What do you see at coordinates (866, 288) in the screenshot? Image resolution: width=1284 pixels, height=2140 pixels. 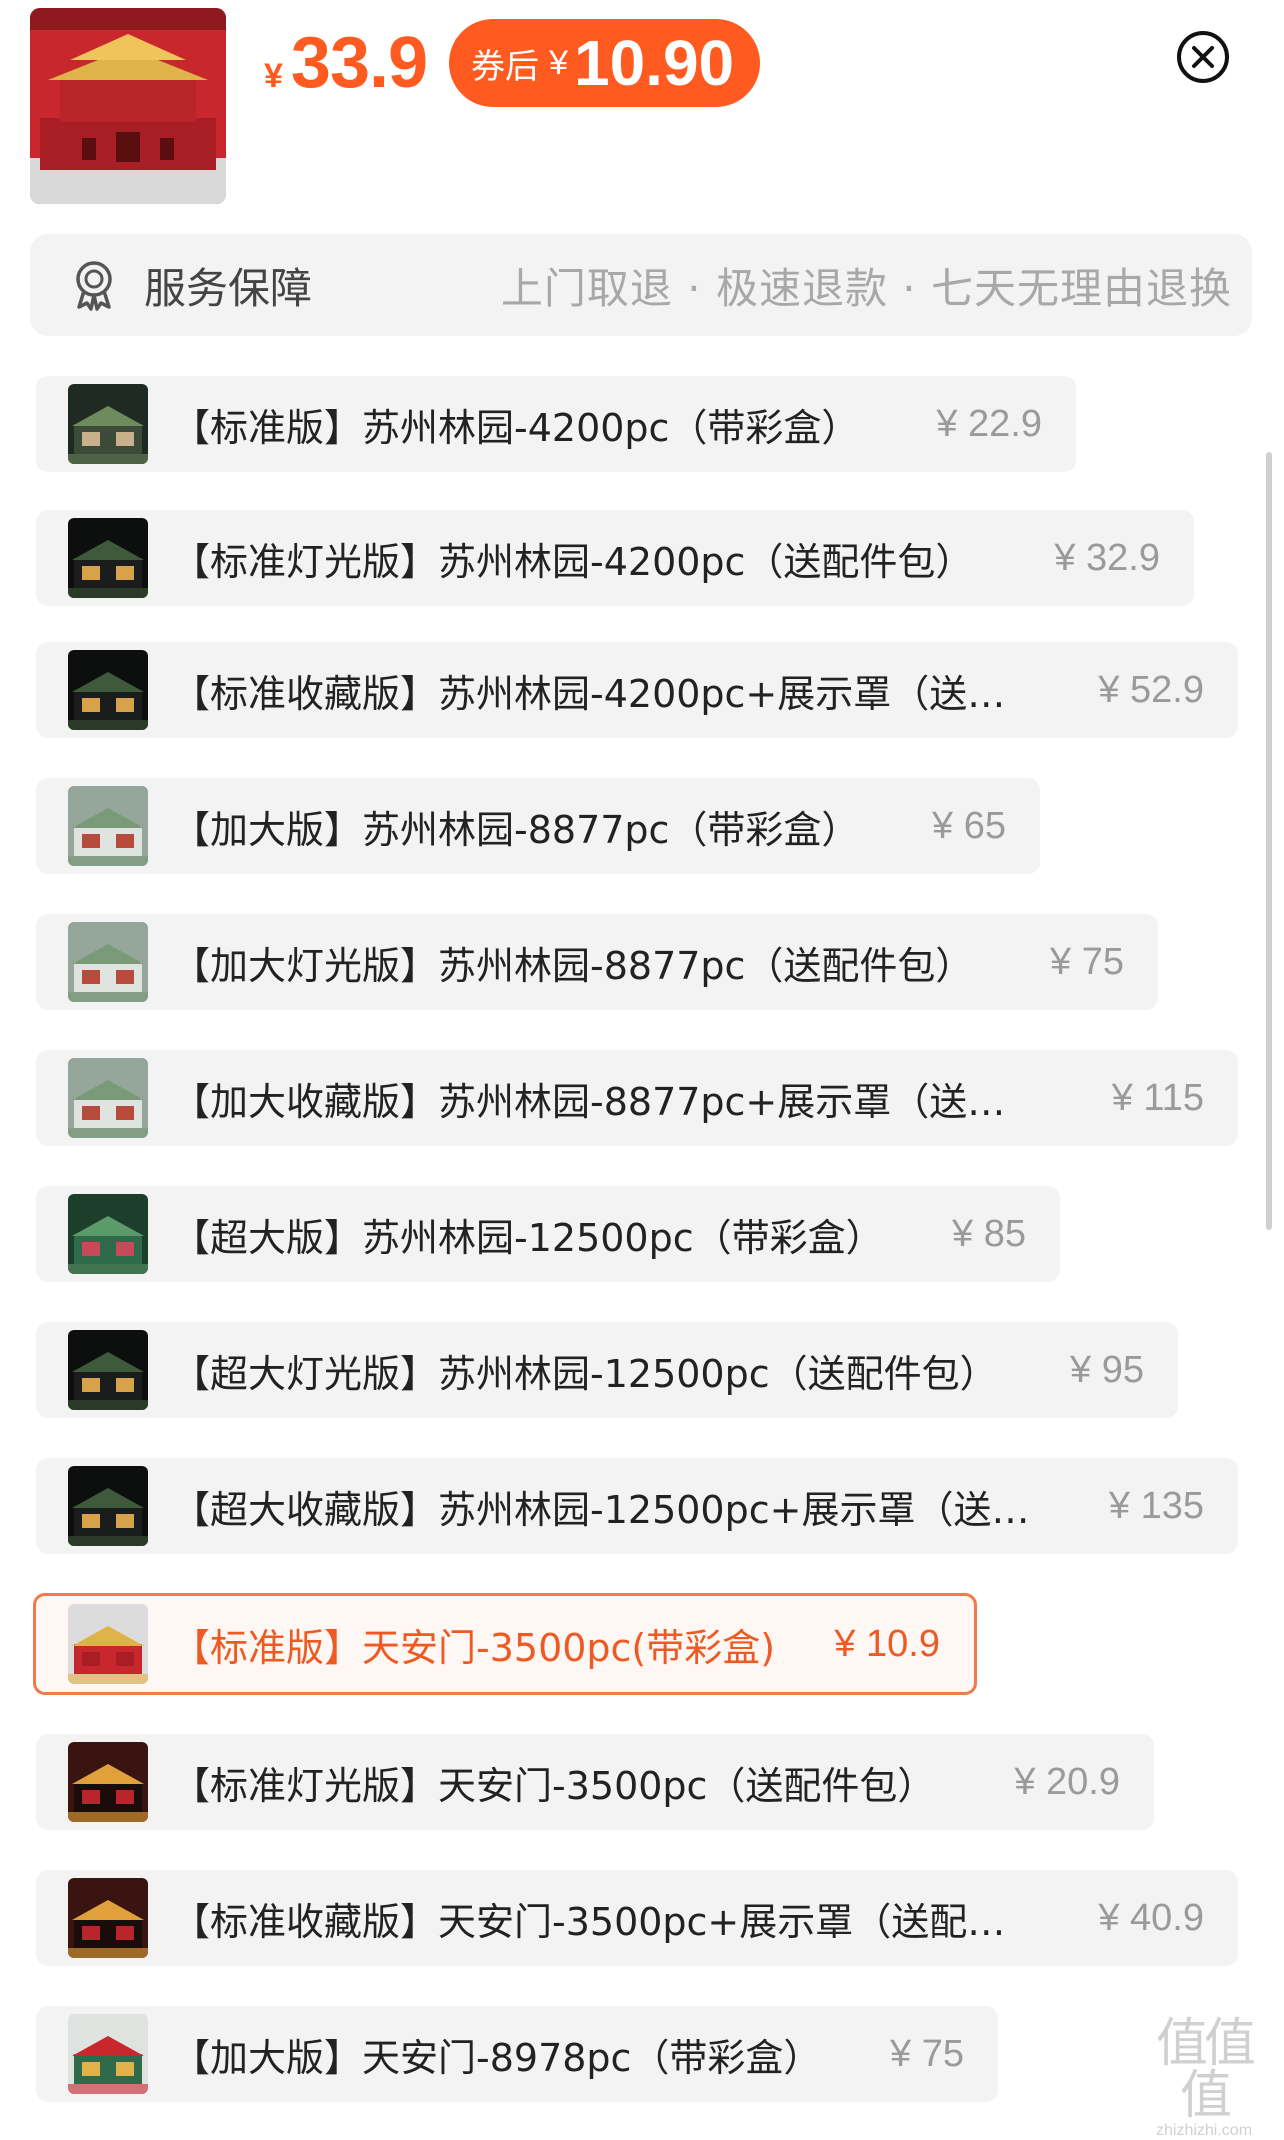 I see `service-description: 上门取退 · 极速退款 · 七天无理由退换` at bounding box center [866, 288].